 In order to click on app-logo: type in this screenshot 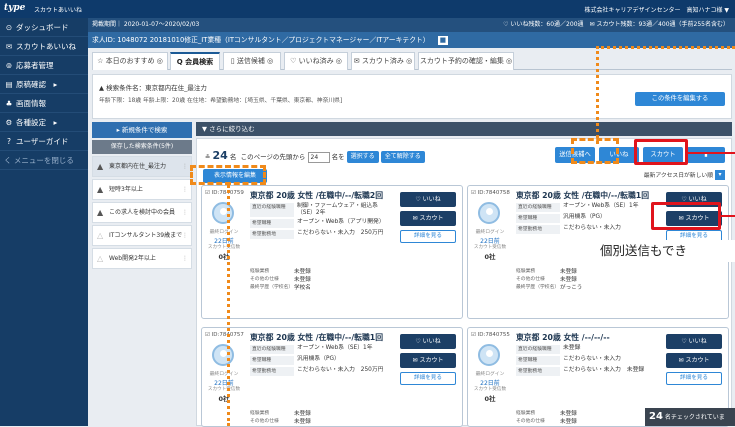, I will do `click(14, 8)`.